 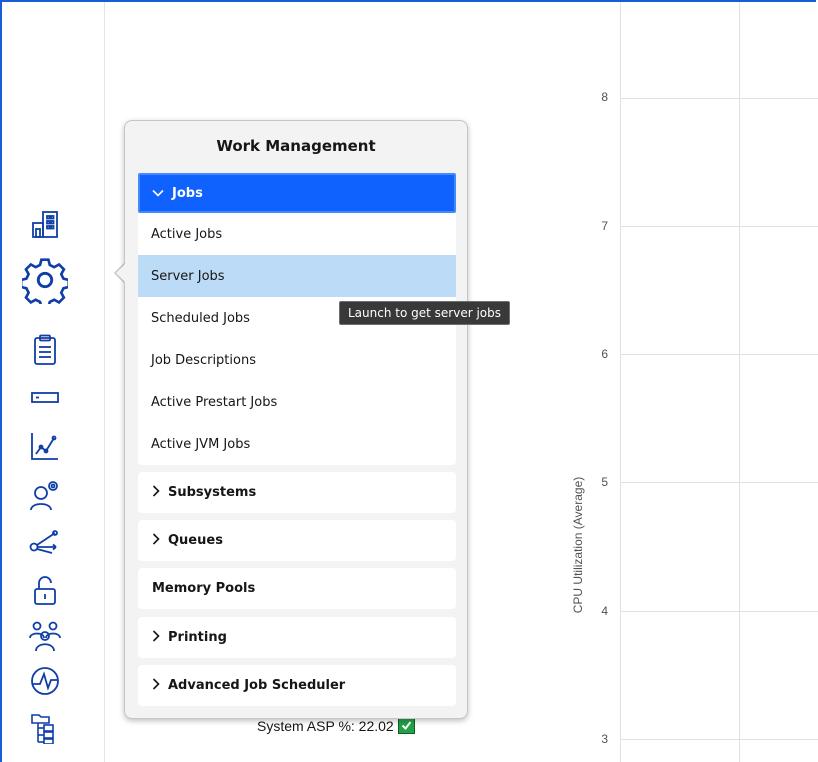 What do you see at coordinates (297, 360) in the screenshot?
I see `menu-item-job-descriptions: Job Descriptions` at bounding box center [297, 360].